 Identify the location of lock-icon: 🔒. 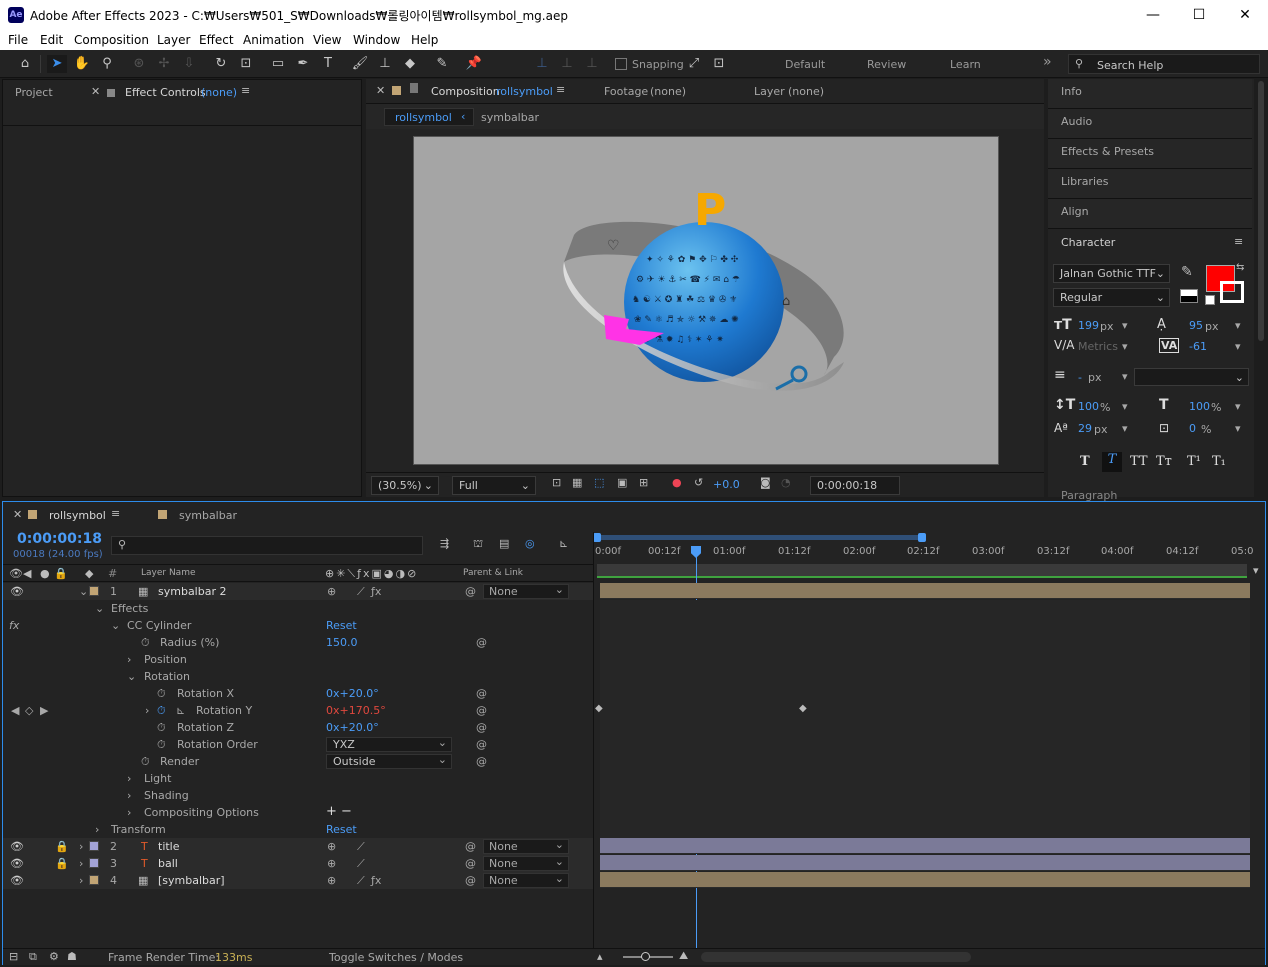
(62, 846).